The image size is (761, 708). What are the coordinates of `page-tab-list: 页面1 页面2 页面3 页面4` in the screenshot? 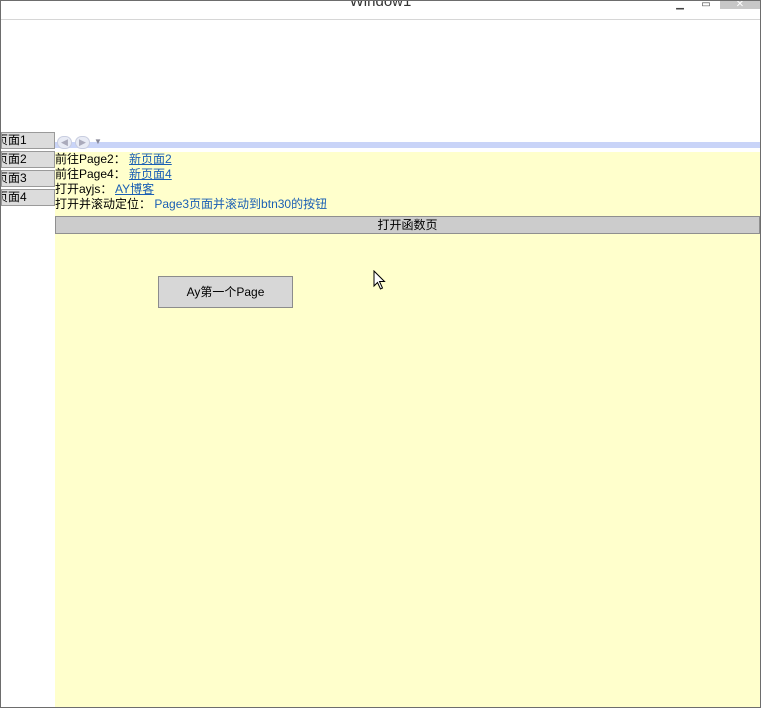 It's located at (28, 170).